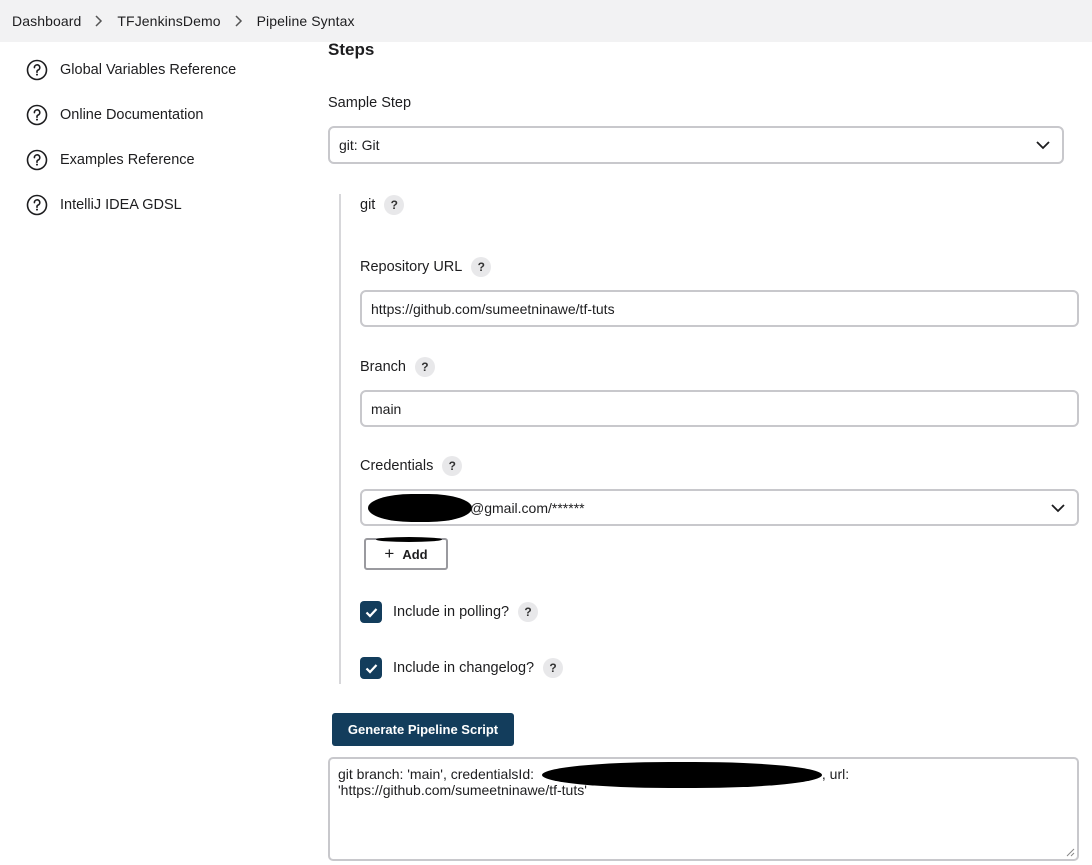 The width and height of the screenshot is (1092, 865). I want to click on sidebar-item-label: IntelliJ IDEA GDSL, so click(121, 205).